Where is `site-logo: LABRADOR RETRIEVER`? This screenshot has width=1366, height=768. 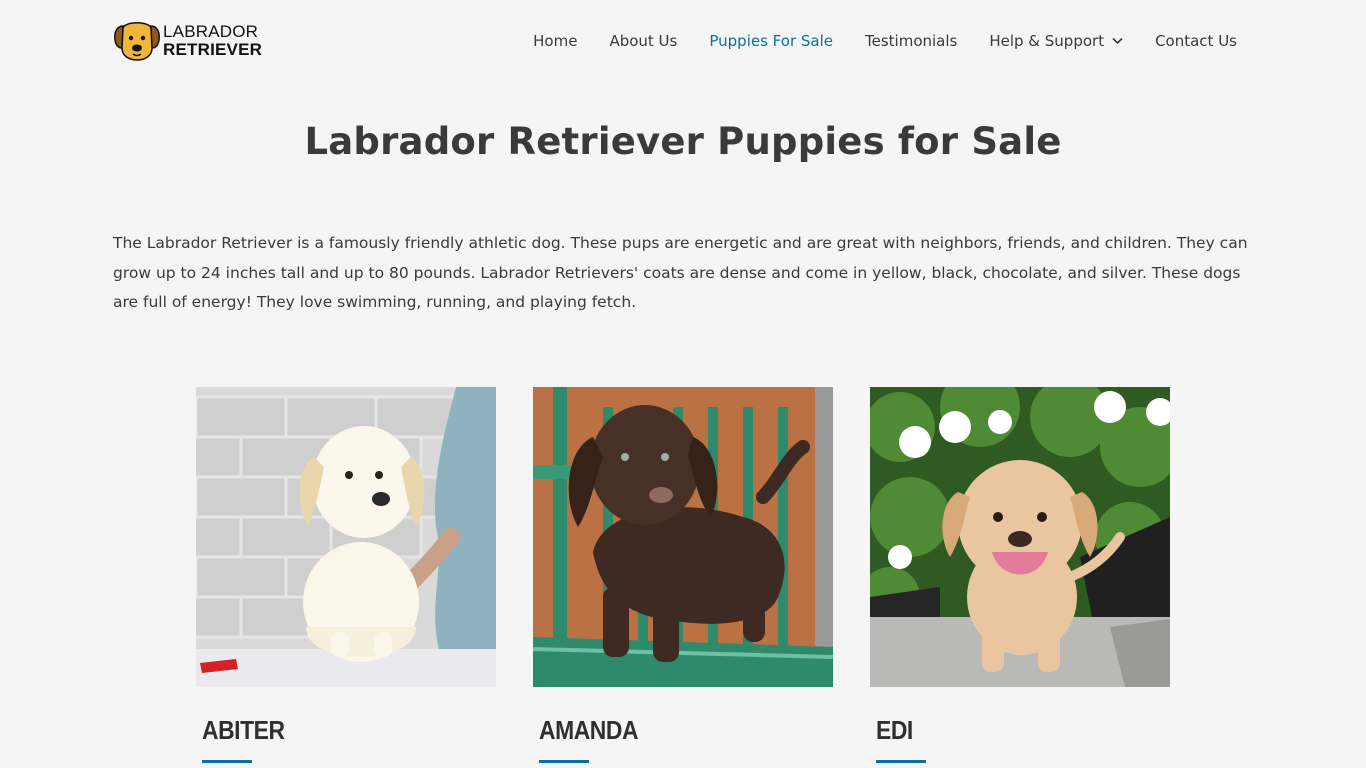 site-logo: LABRADOR RETRIEVER is located at coordinates (188, 40).